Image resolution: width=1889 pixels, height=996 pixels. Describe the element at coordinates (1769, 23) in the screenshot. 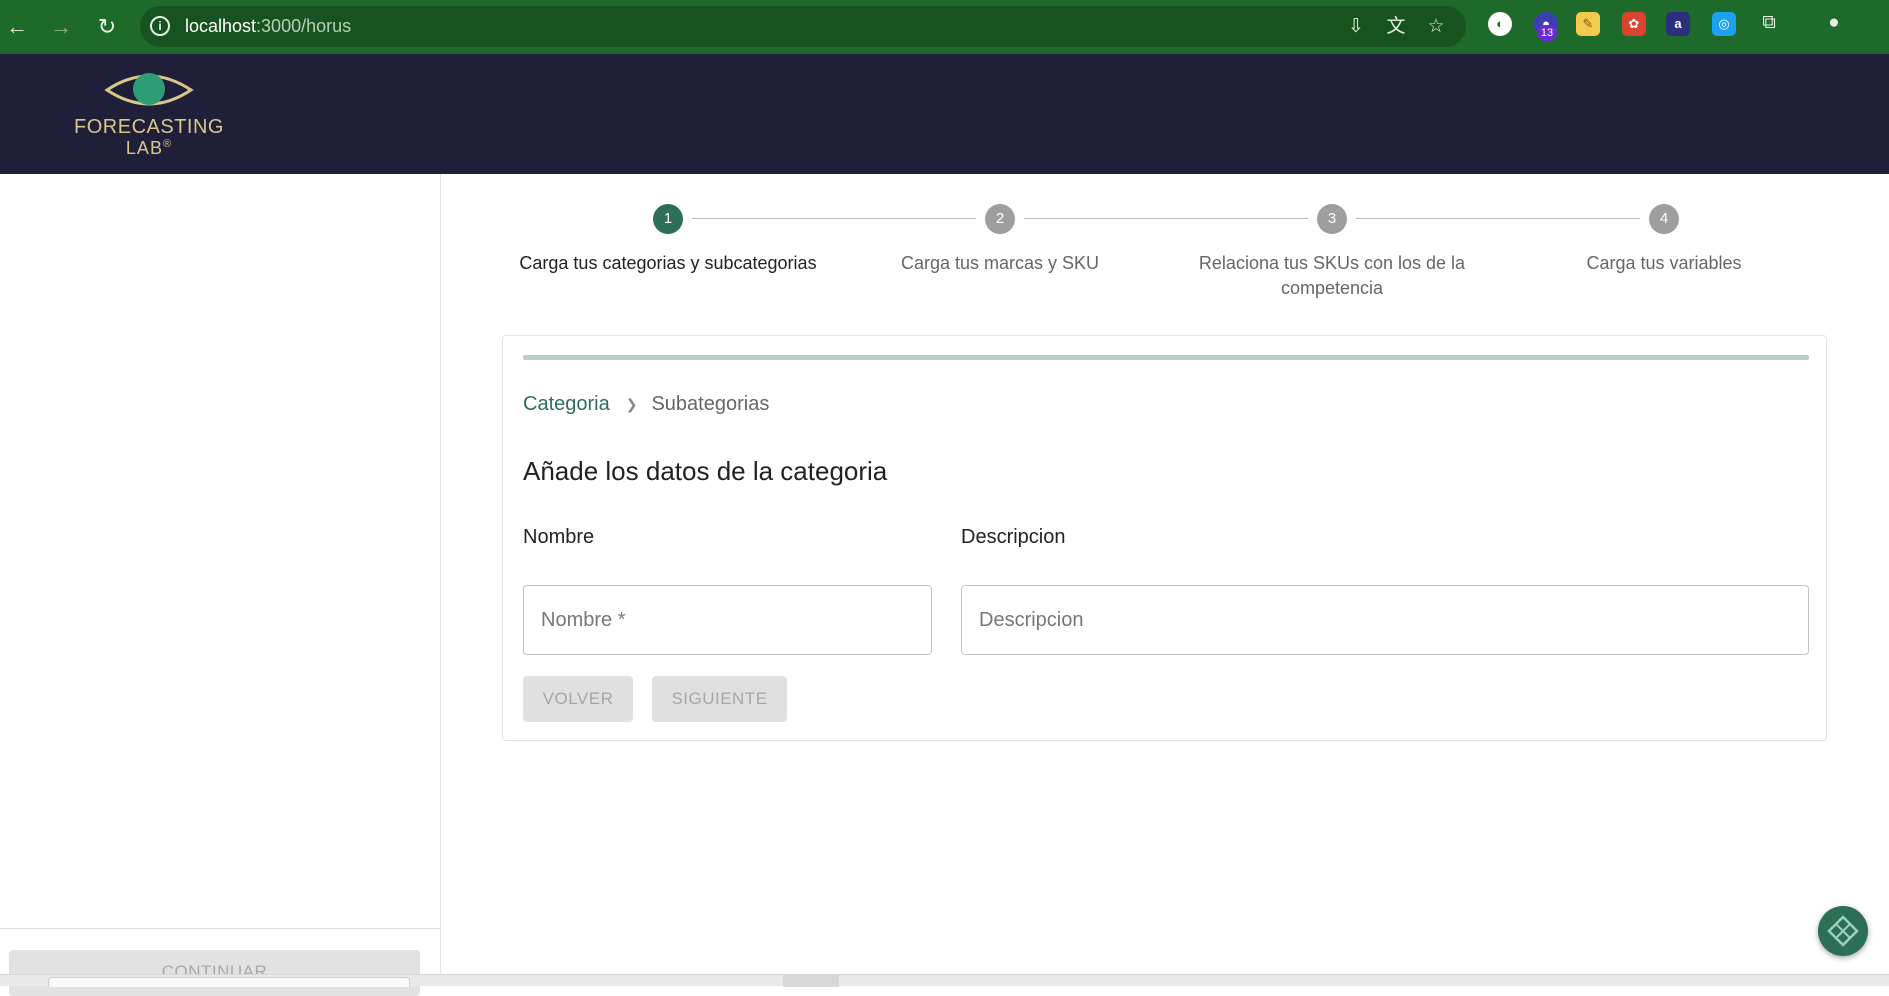

I see `extensions-puzzle-icon: ⧉` at that location.